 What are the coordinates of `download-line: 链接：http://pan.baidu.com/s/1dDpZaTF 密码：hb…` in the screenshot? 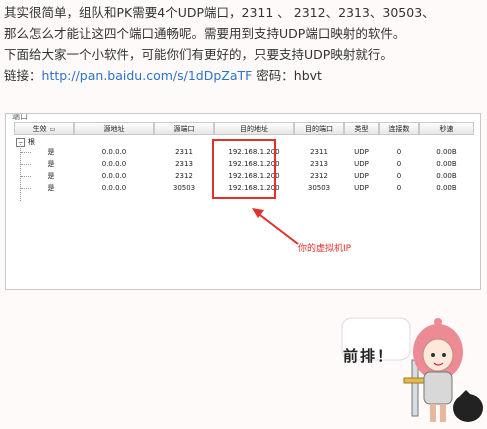 It's located at (244, 75).